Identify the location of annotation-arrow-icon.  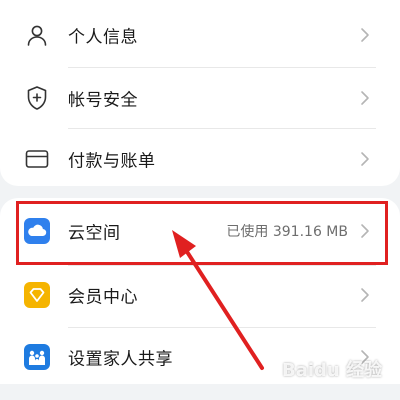
(218, 300).